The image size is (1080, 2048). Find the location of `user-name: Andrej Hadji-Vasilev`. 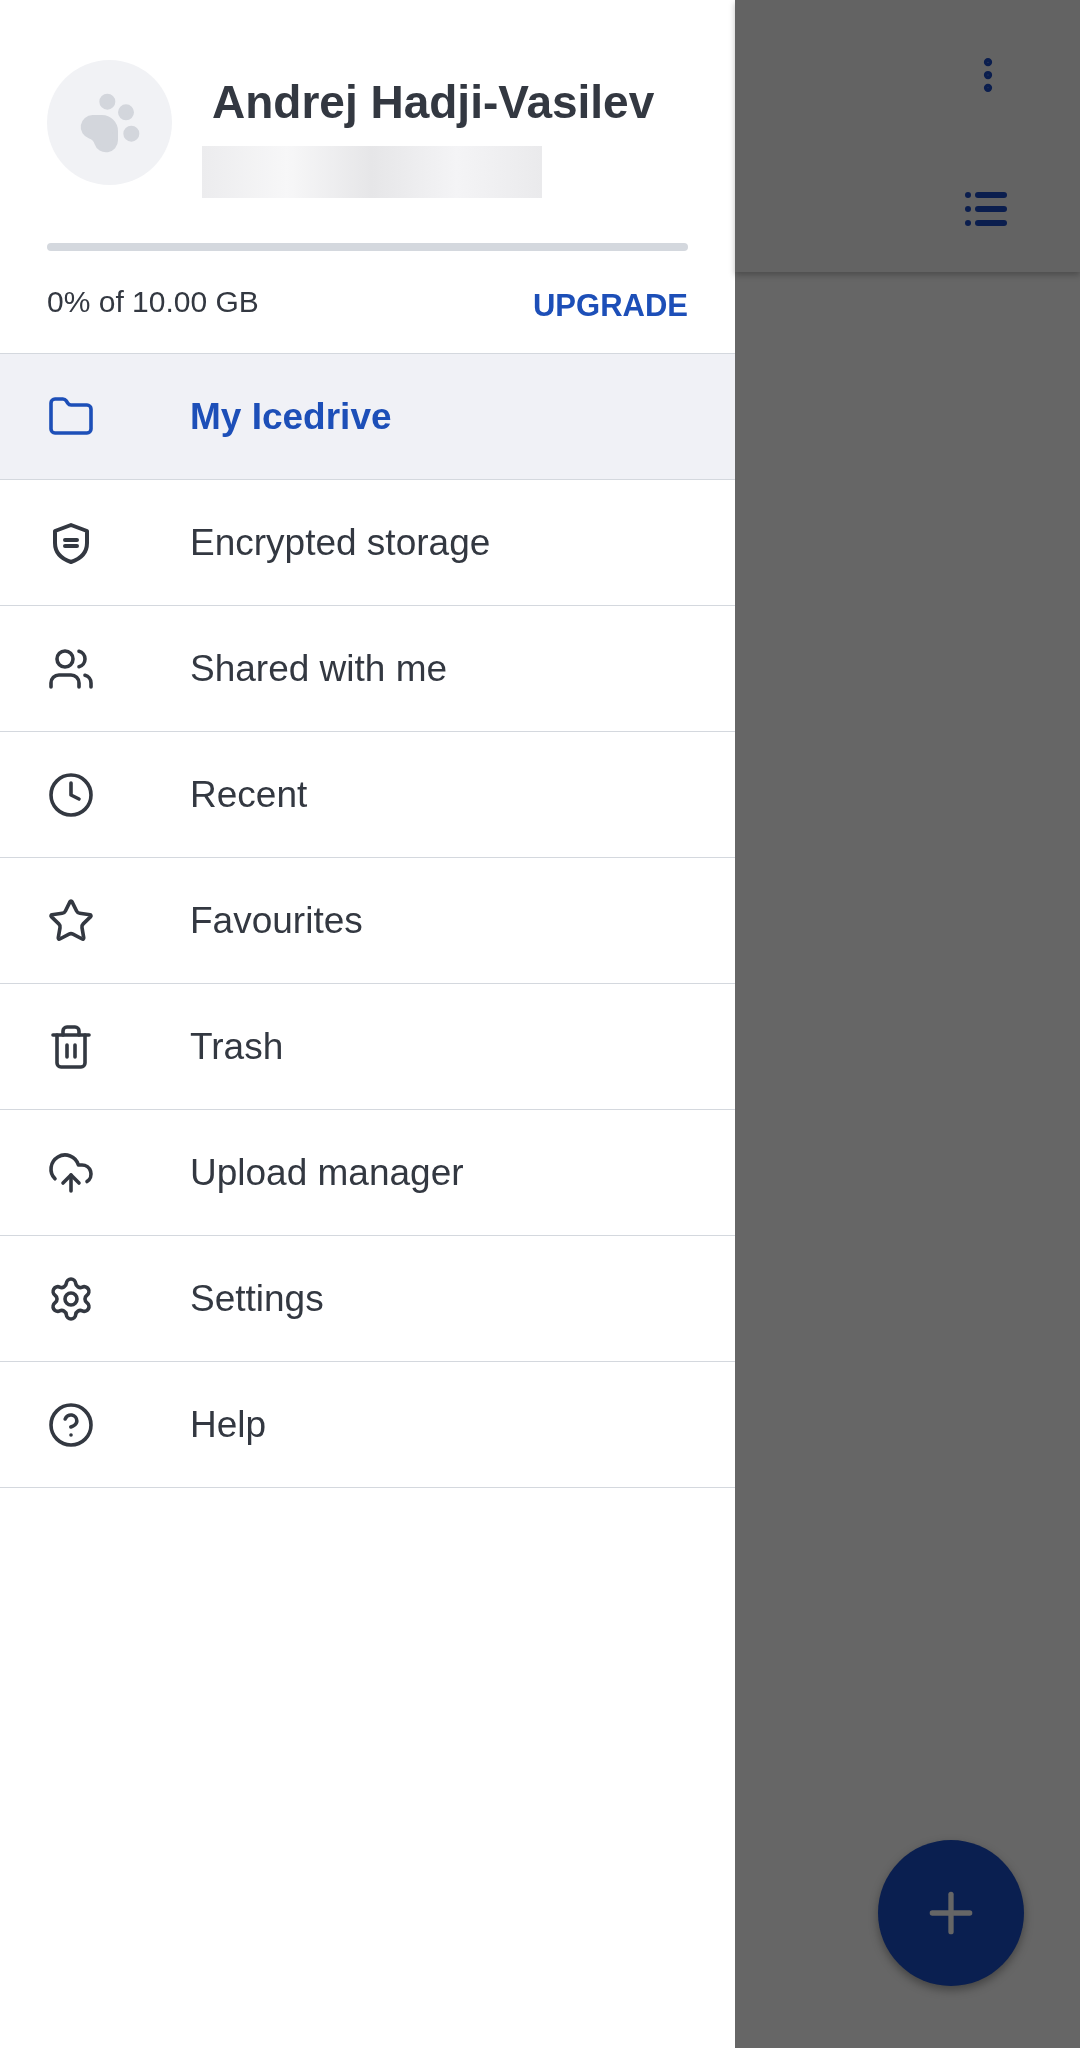

user-name: Andrej Hadji-Vasilev is located at coordinates (433, 102).